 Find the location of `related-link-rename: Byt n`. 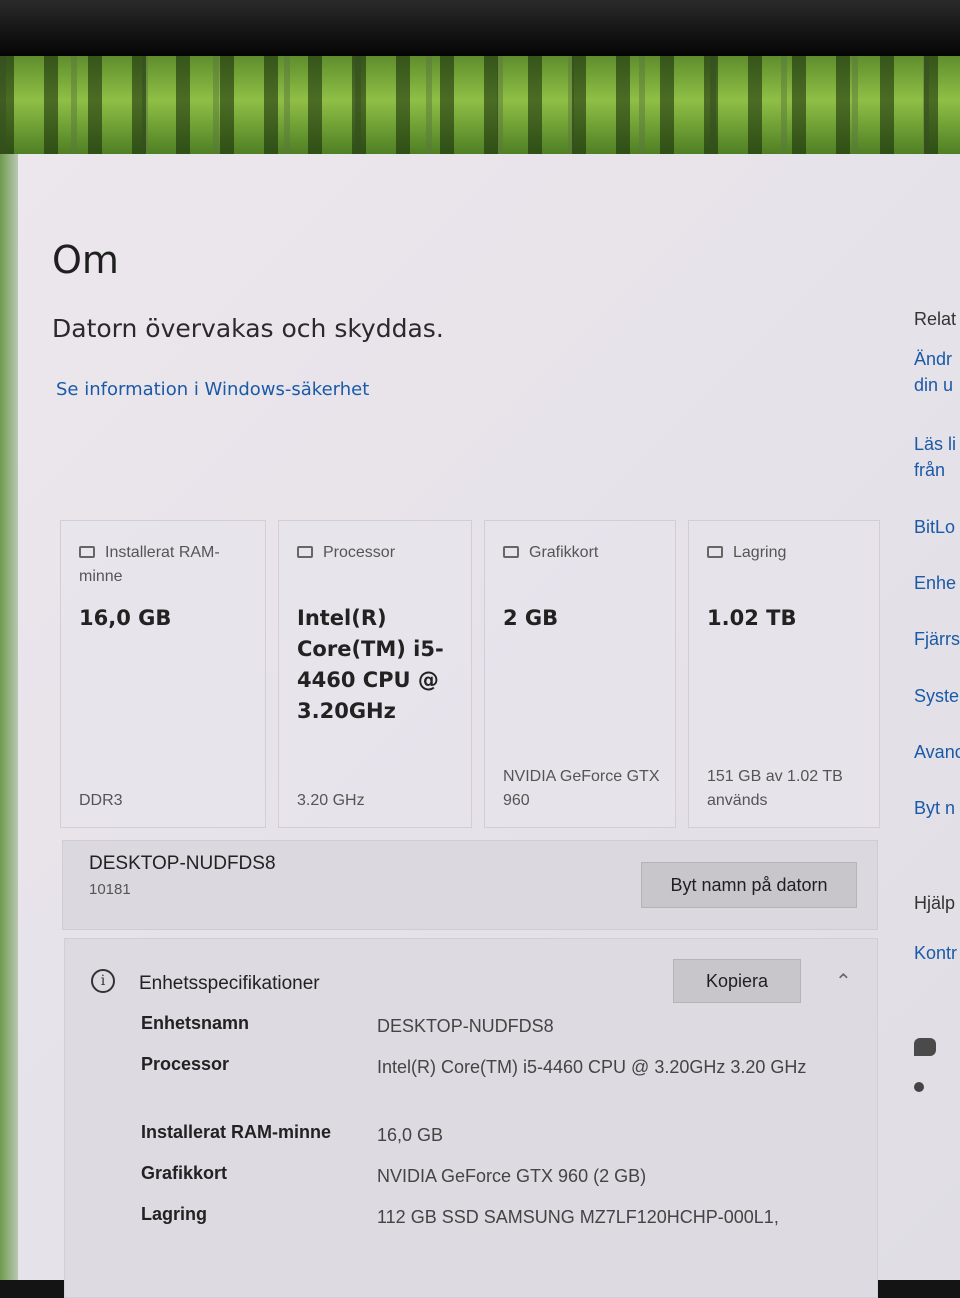

related-link-rename: Byt n is located at coordinates (934, 808).